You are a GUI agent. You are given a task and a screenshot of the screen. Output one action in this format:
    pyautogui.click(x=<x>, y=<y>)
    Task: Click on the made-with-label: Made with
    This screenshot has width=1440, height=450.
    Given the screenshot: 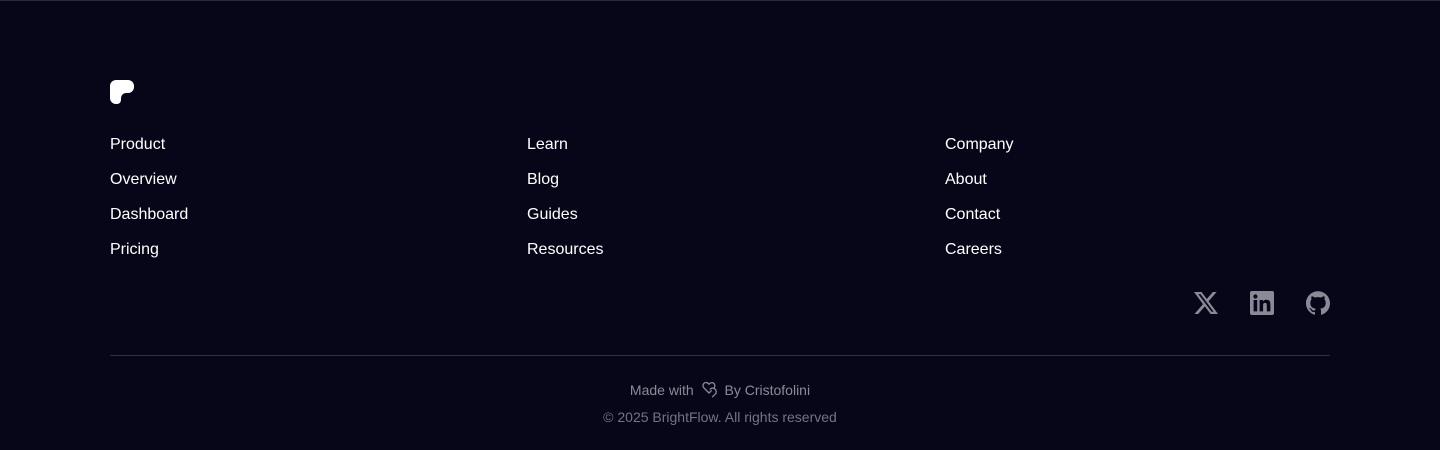 What is the action you would take?
    pyautogui.click(x=661, y=390)
    